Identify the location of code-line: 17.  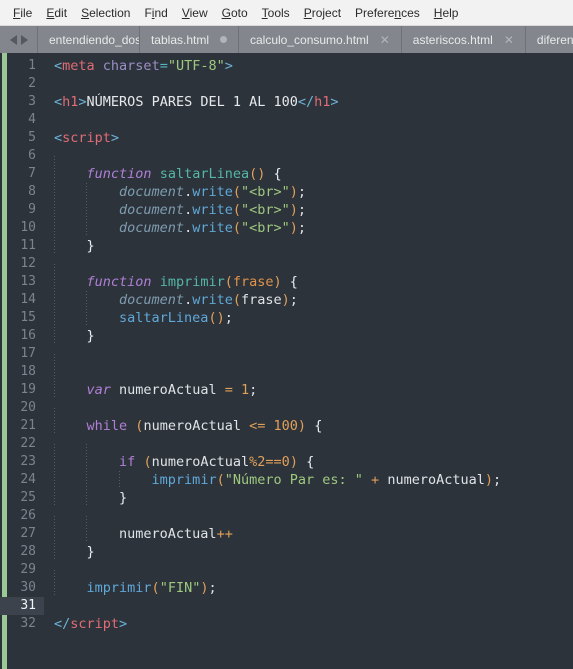
(286, 358).